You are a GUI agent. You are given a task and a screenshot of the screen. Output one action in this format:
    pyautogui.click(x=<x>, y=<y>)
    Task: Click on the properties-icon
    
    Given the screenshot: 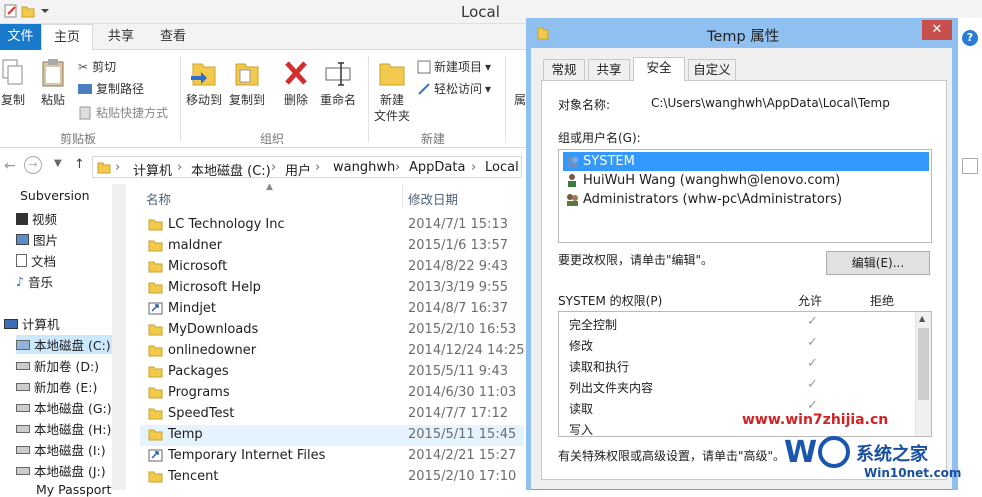 What is the action you would take?
    pyautogui.click(x=11, y=11)
    